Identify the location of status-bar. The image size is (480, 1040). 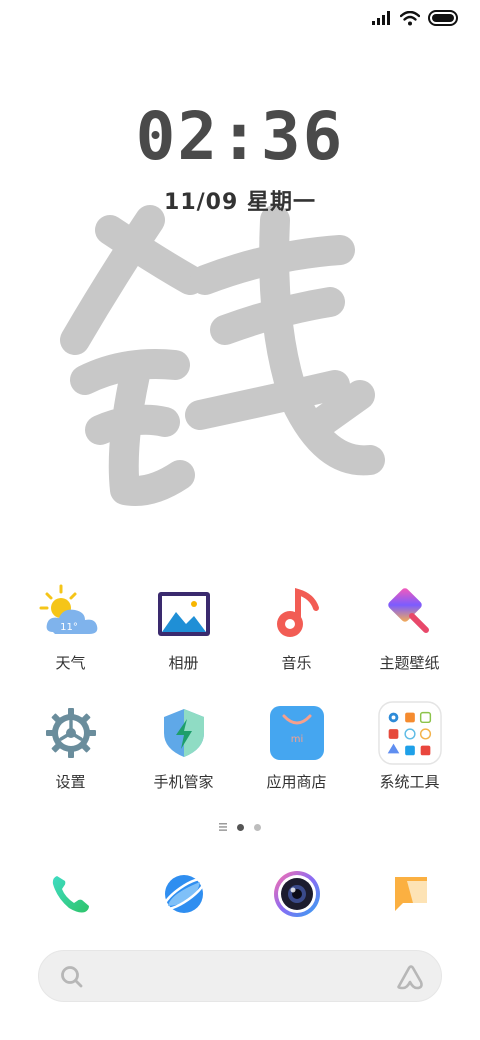
(416, 18).